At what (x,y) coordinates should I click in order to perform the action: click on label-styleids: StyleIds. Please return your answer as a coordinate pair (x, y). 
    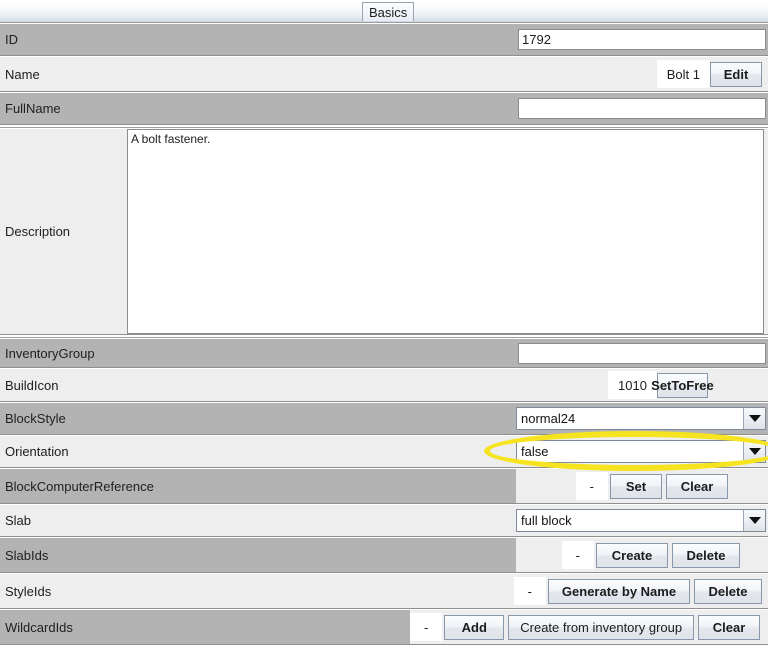
    Looking at the image, I should click on (28, 591).